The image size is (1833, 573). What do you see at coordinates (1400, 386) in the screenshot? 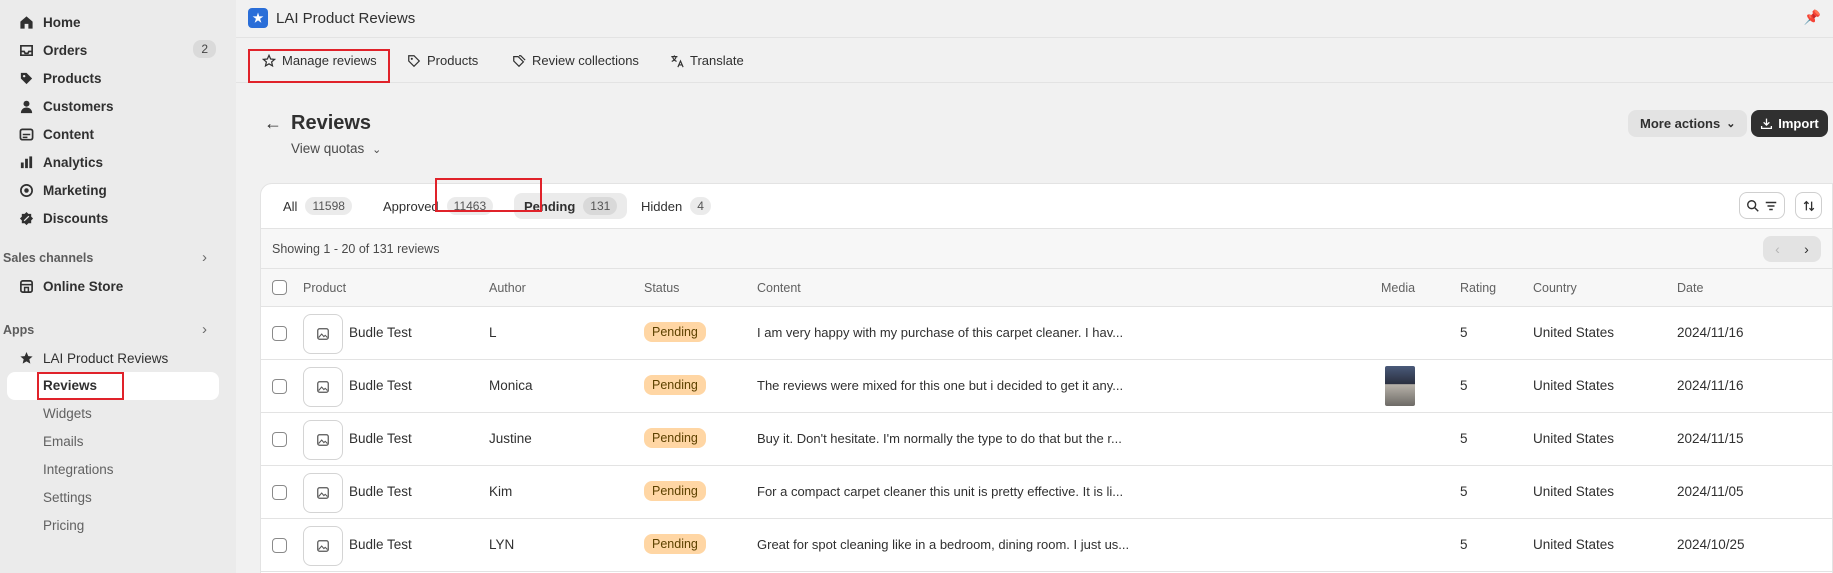
I see `review-media-thumbnail` at bounding box center [1400, 386].